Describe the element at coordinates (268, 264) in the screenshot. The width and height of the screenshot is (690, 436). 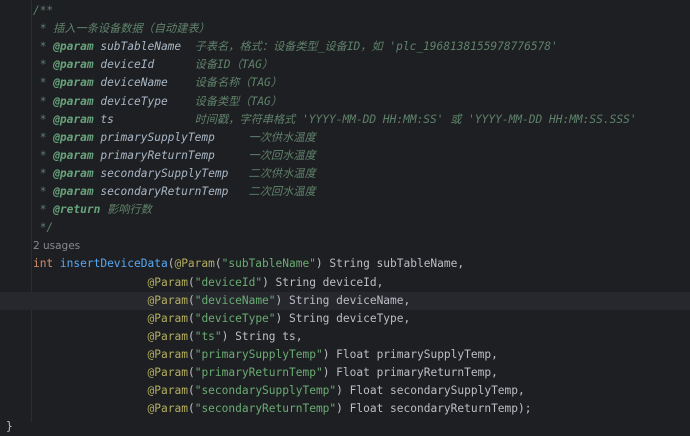
I see `token: "subTableName"` at that location.